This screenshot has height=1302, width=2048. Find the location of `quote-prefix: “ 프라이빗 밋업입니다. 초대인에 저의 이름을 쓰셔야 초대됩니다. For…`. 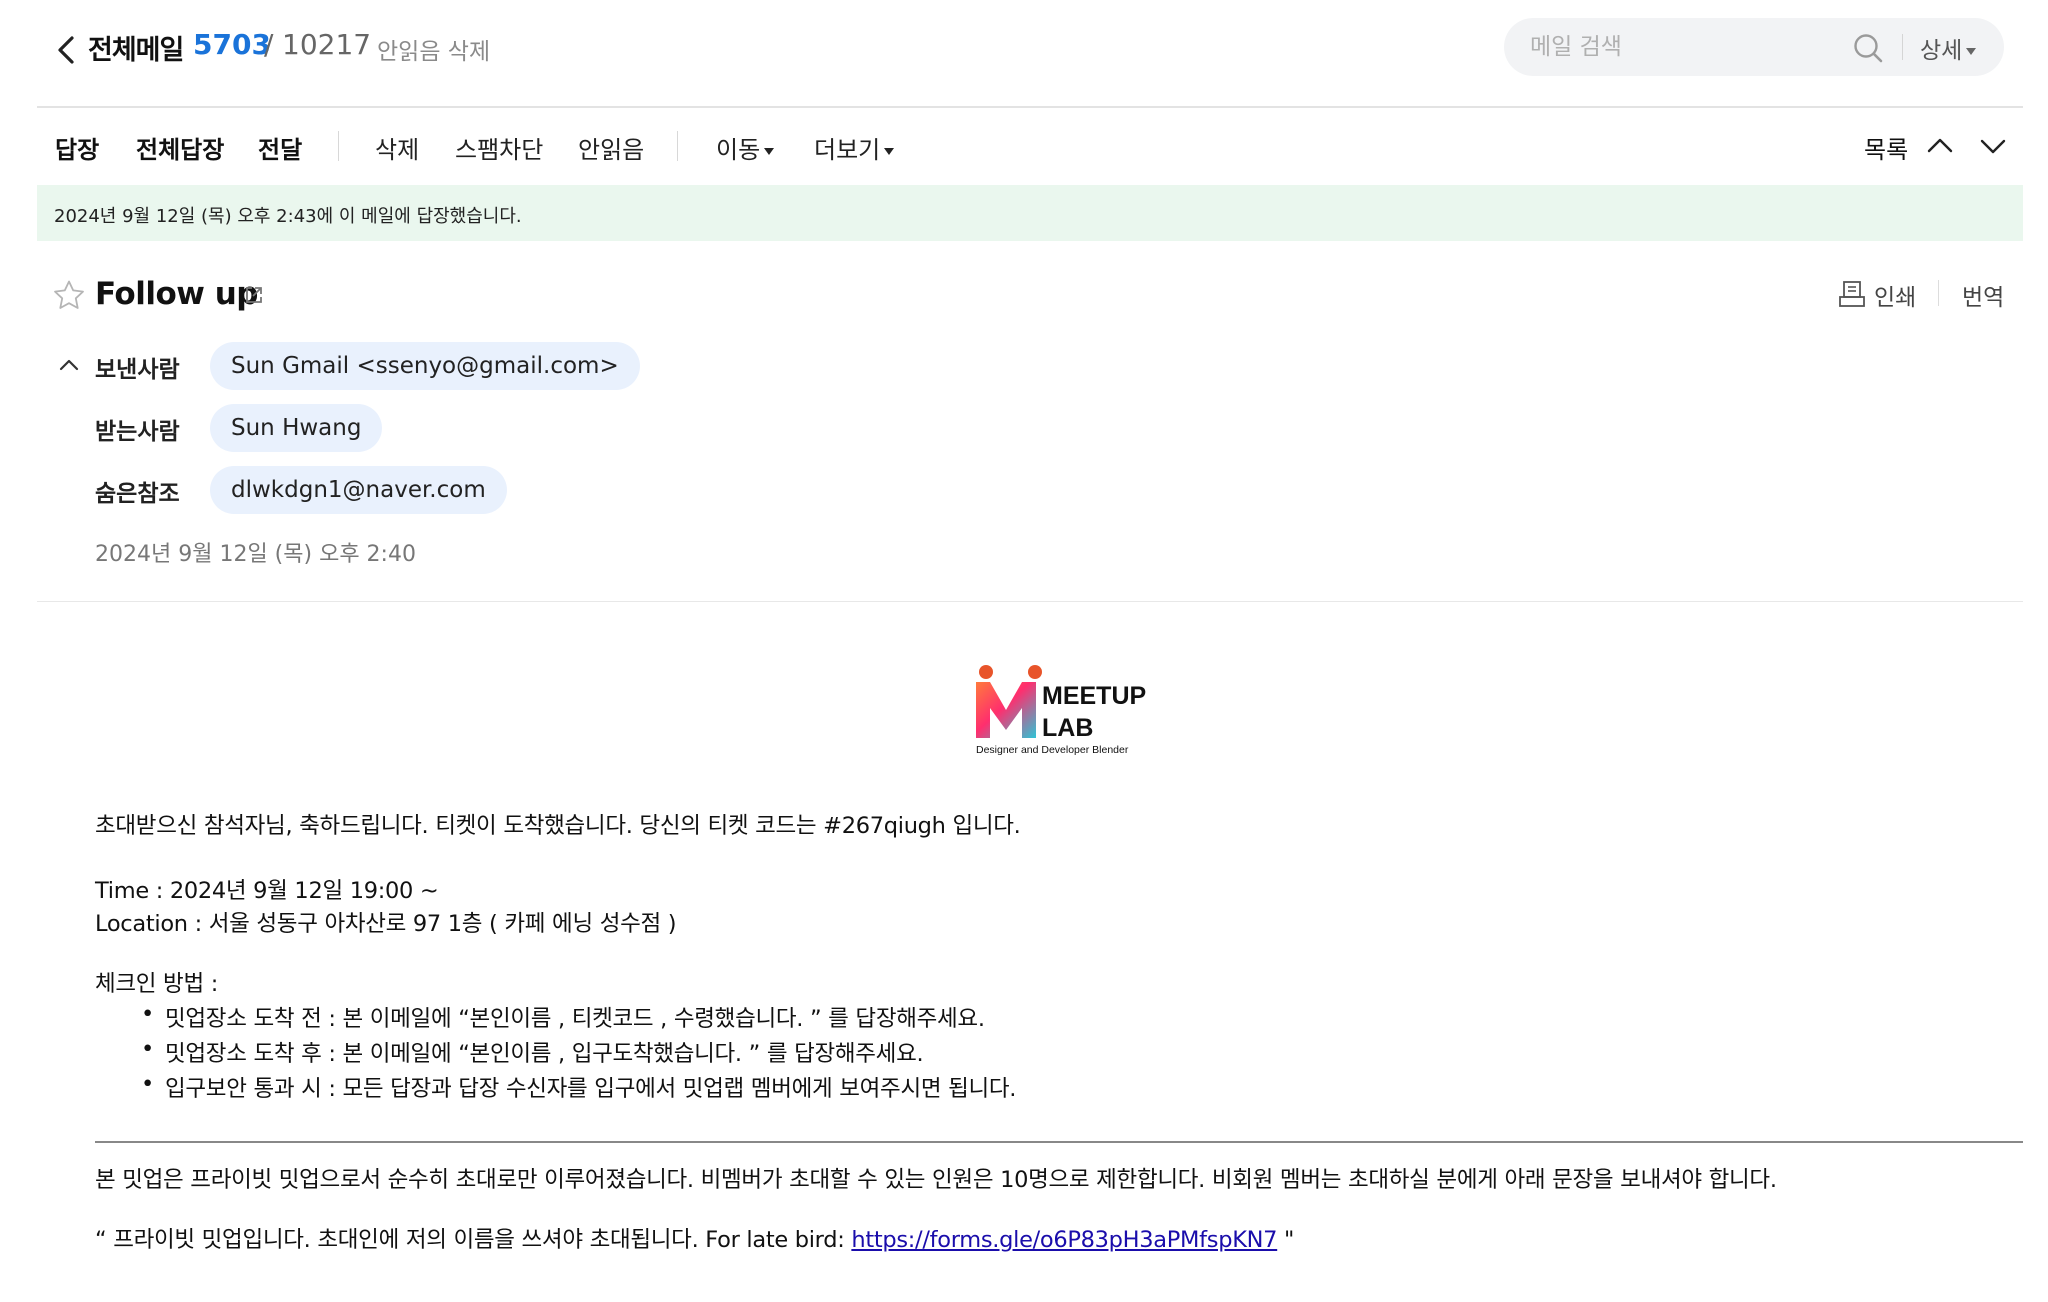

quote-prefix: “ 프라이빗 밋업입니다. 초대인에 저의 이름을 쓰셔야 초대됩니다. For… is located at coordinates (473, 1240).